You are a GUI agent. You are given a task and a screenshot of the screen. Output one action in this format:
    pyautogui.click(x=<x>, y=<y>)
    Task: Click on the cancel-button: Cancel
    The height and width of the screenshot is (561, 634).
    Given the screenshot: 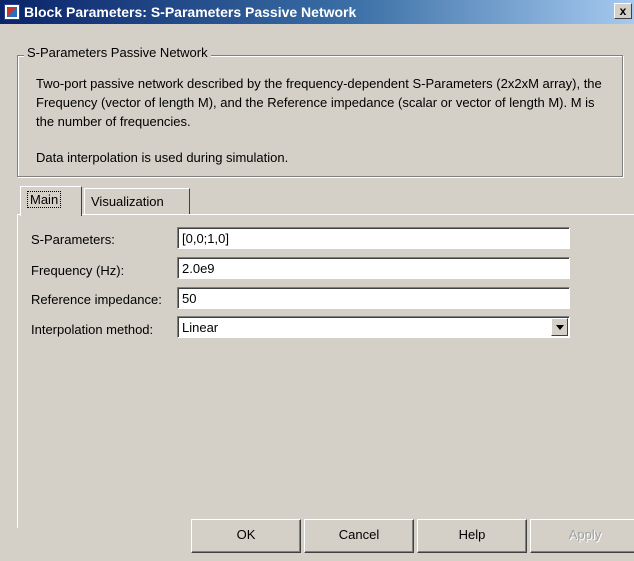 What is the action you would take?
    pyautogui.click(x=359, y=536)
    